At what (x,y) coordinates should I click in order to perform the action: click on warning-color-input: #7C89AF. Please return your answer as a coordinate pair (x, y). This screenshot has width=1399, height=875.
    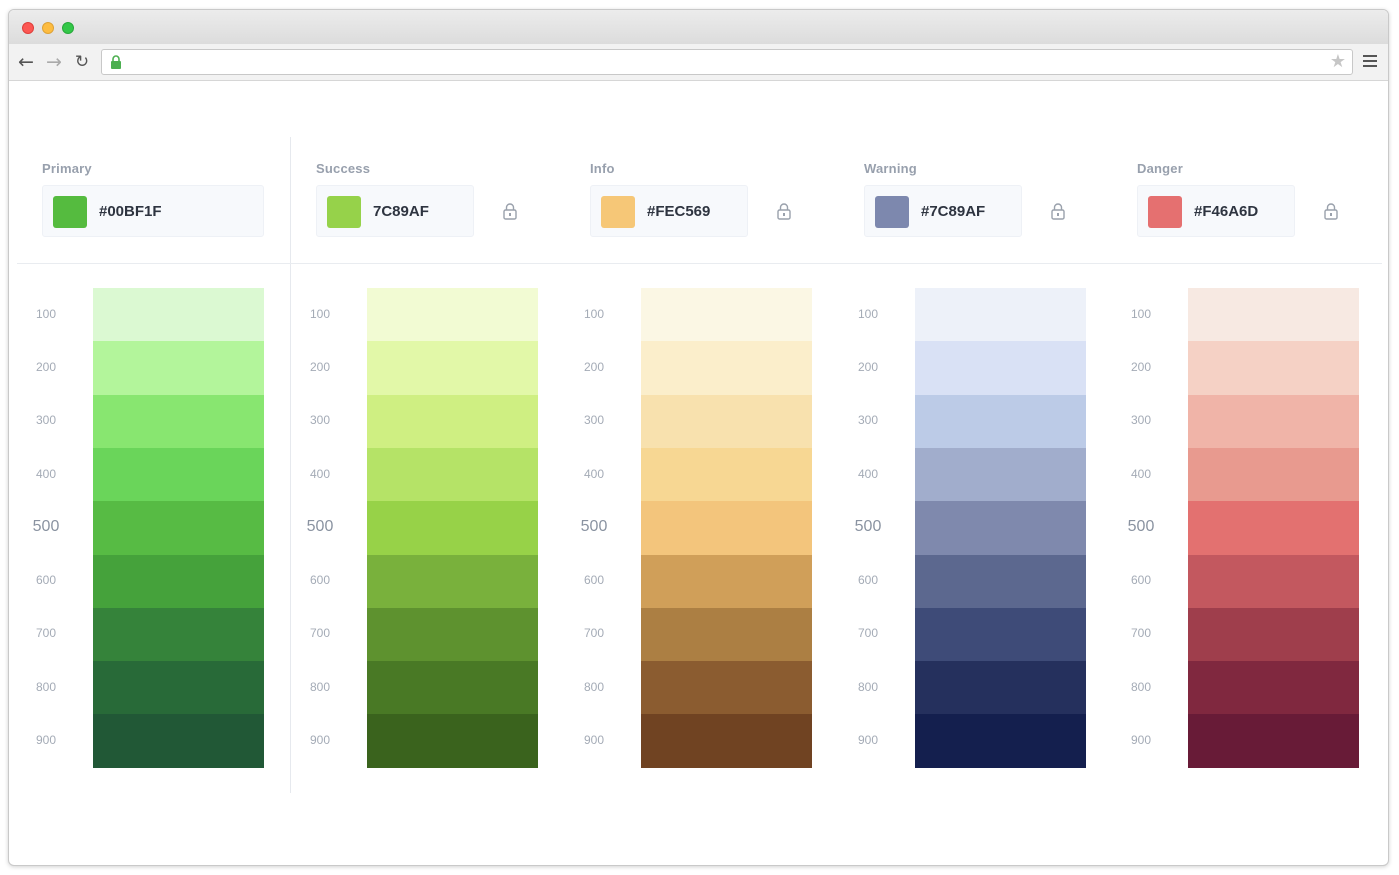
    Looking at the image, I should click on (943, 211).